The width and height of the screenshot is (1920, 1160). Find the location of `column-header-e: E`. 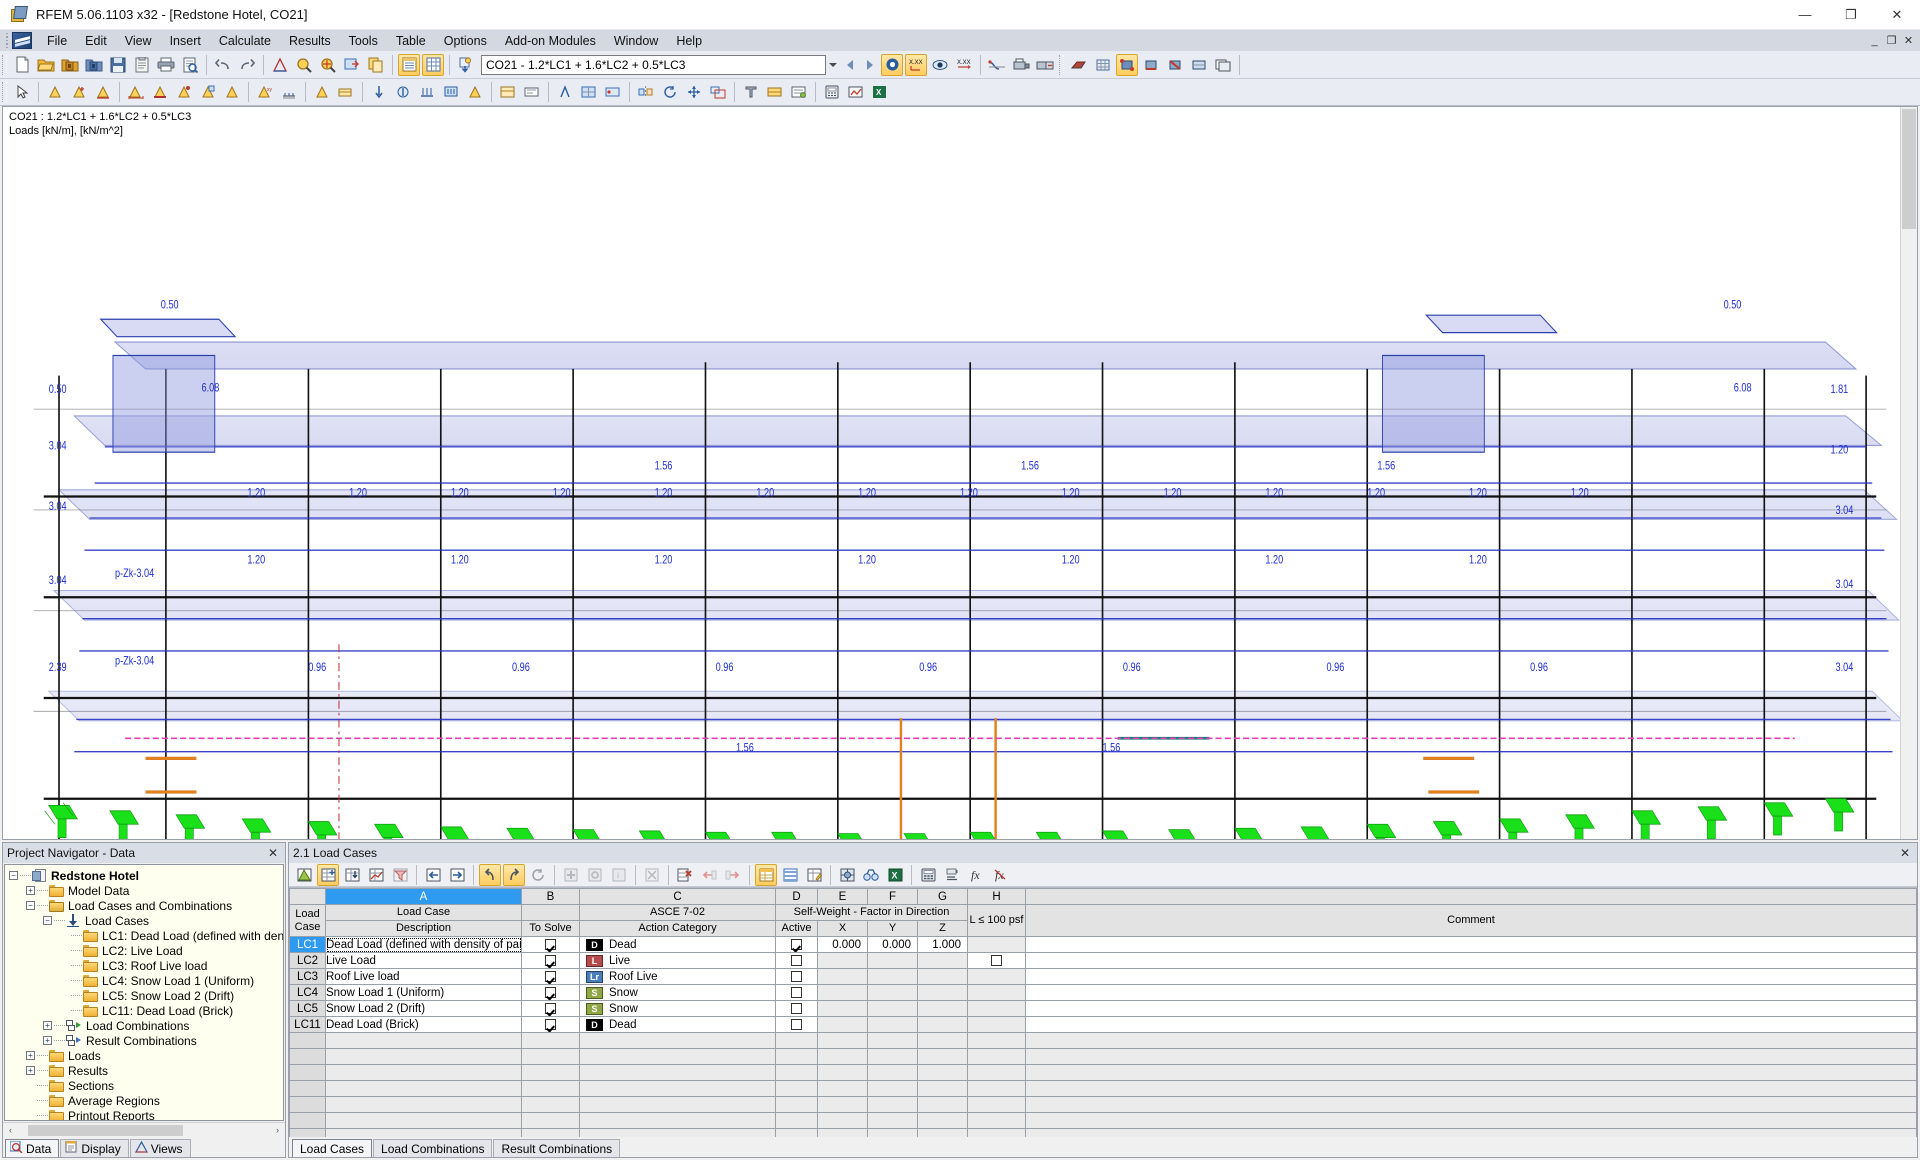

column-header-e: E is located at coordinates (842, 896).